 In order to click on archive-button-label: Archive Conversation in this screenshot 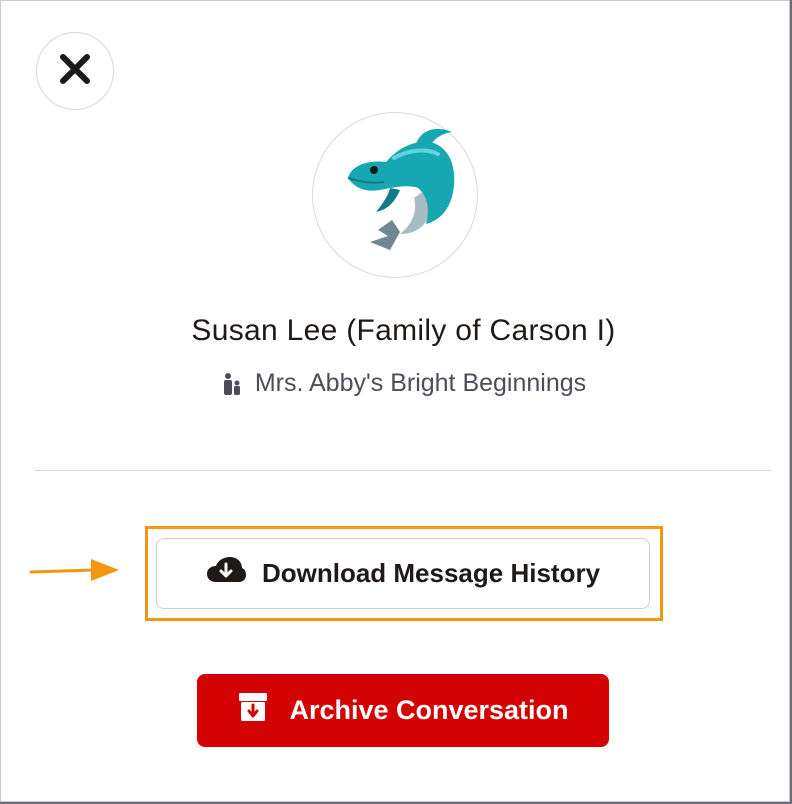, I will do `click(429, 710)`.